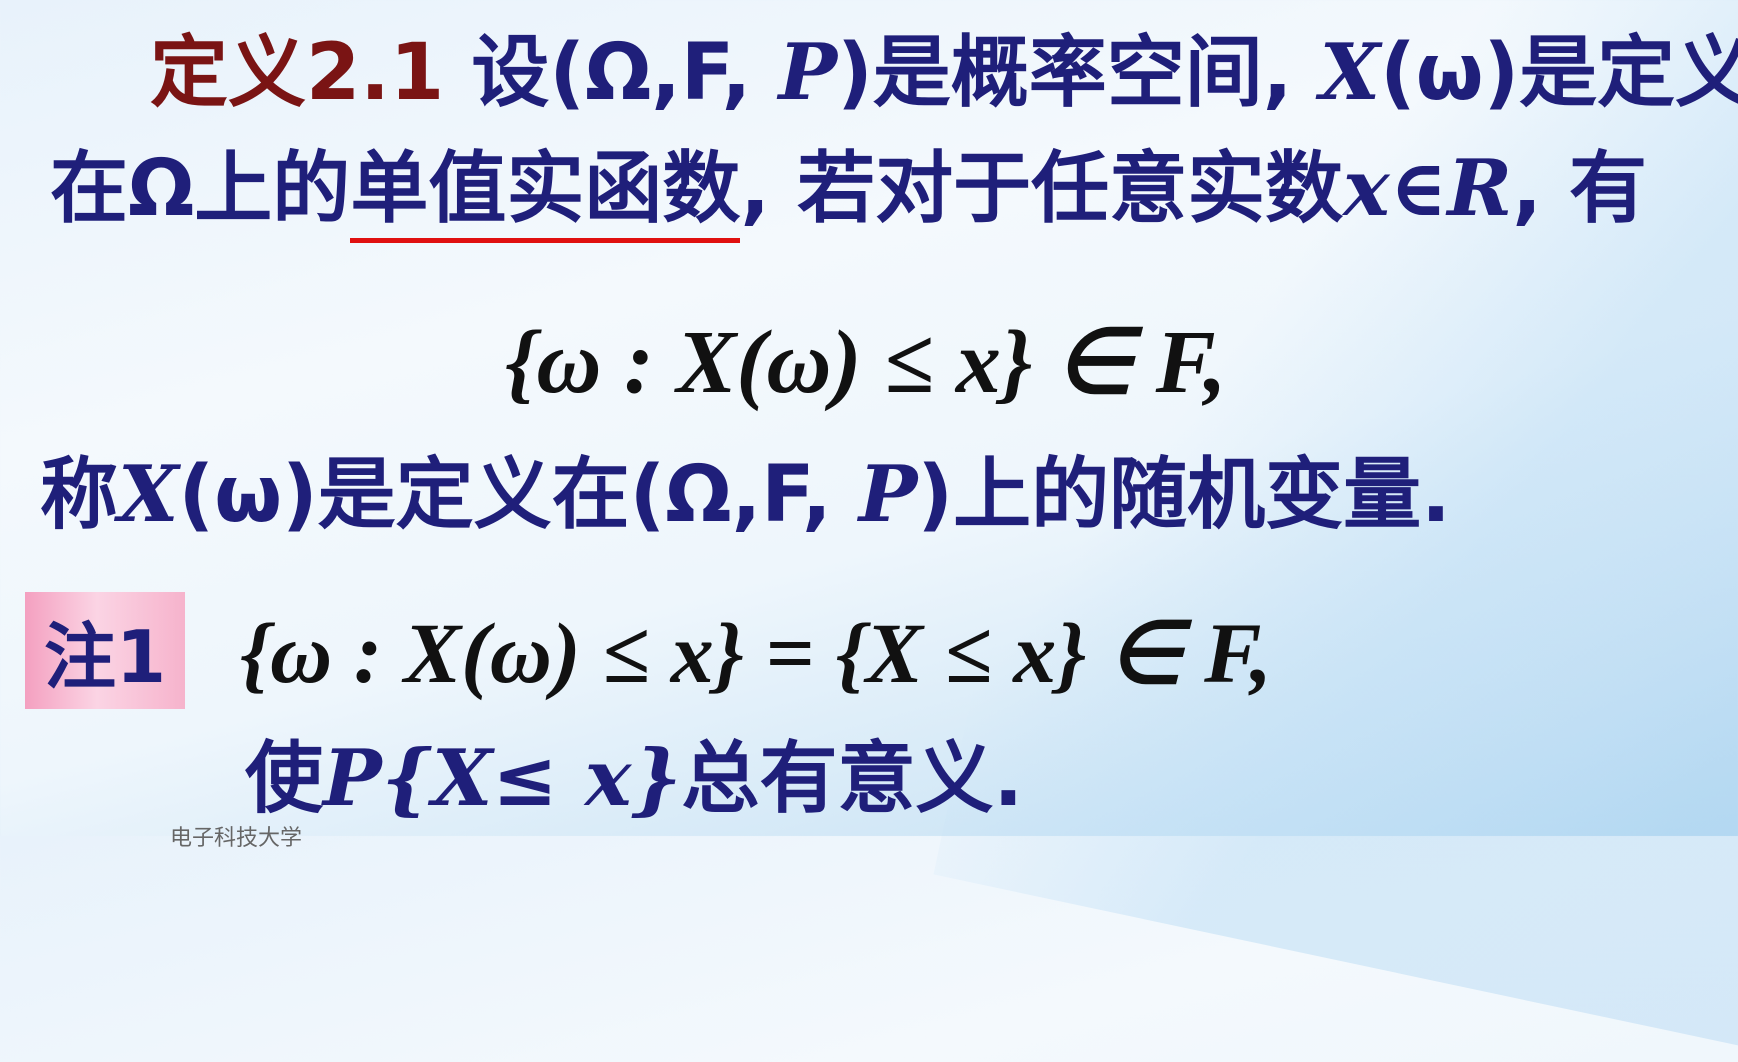 The image size is (1738, 1062). What do you see at coordinates (611, 73) in the screenshot?
I see `definition-text-a: 设(Ω,F,` at bounding box center [611, 73].